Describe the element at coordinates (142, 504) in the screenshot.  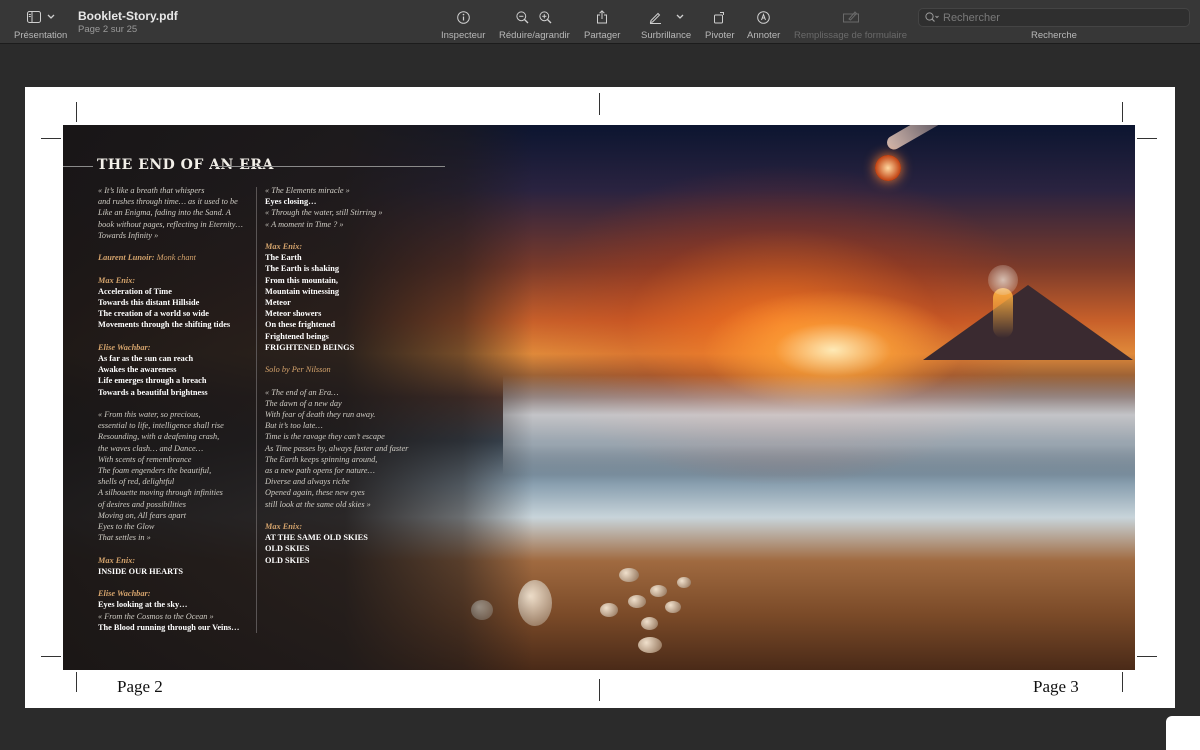
I see `lyric-text: of desires and possibilities` at that location.